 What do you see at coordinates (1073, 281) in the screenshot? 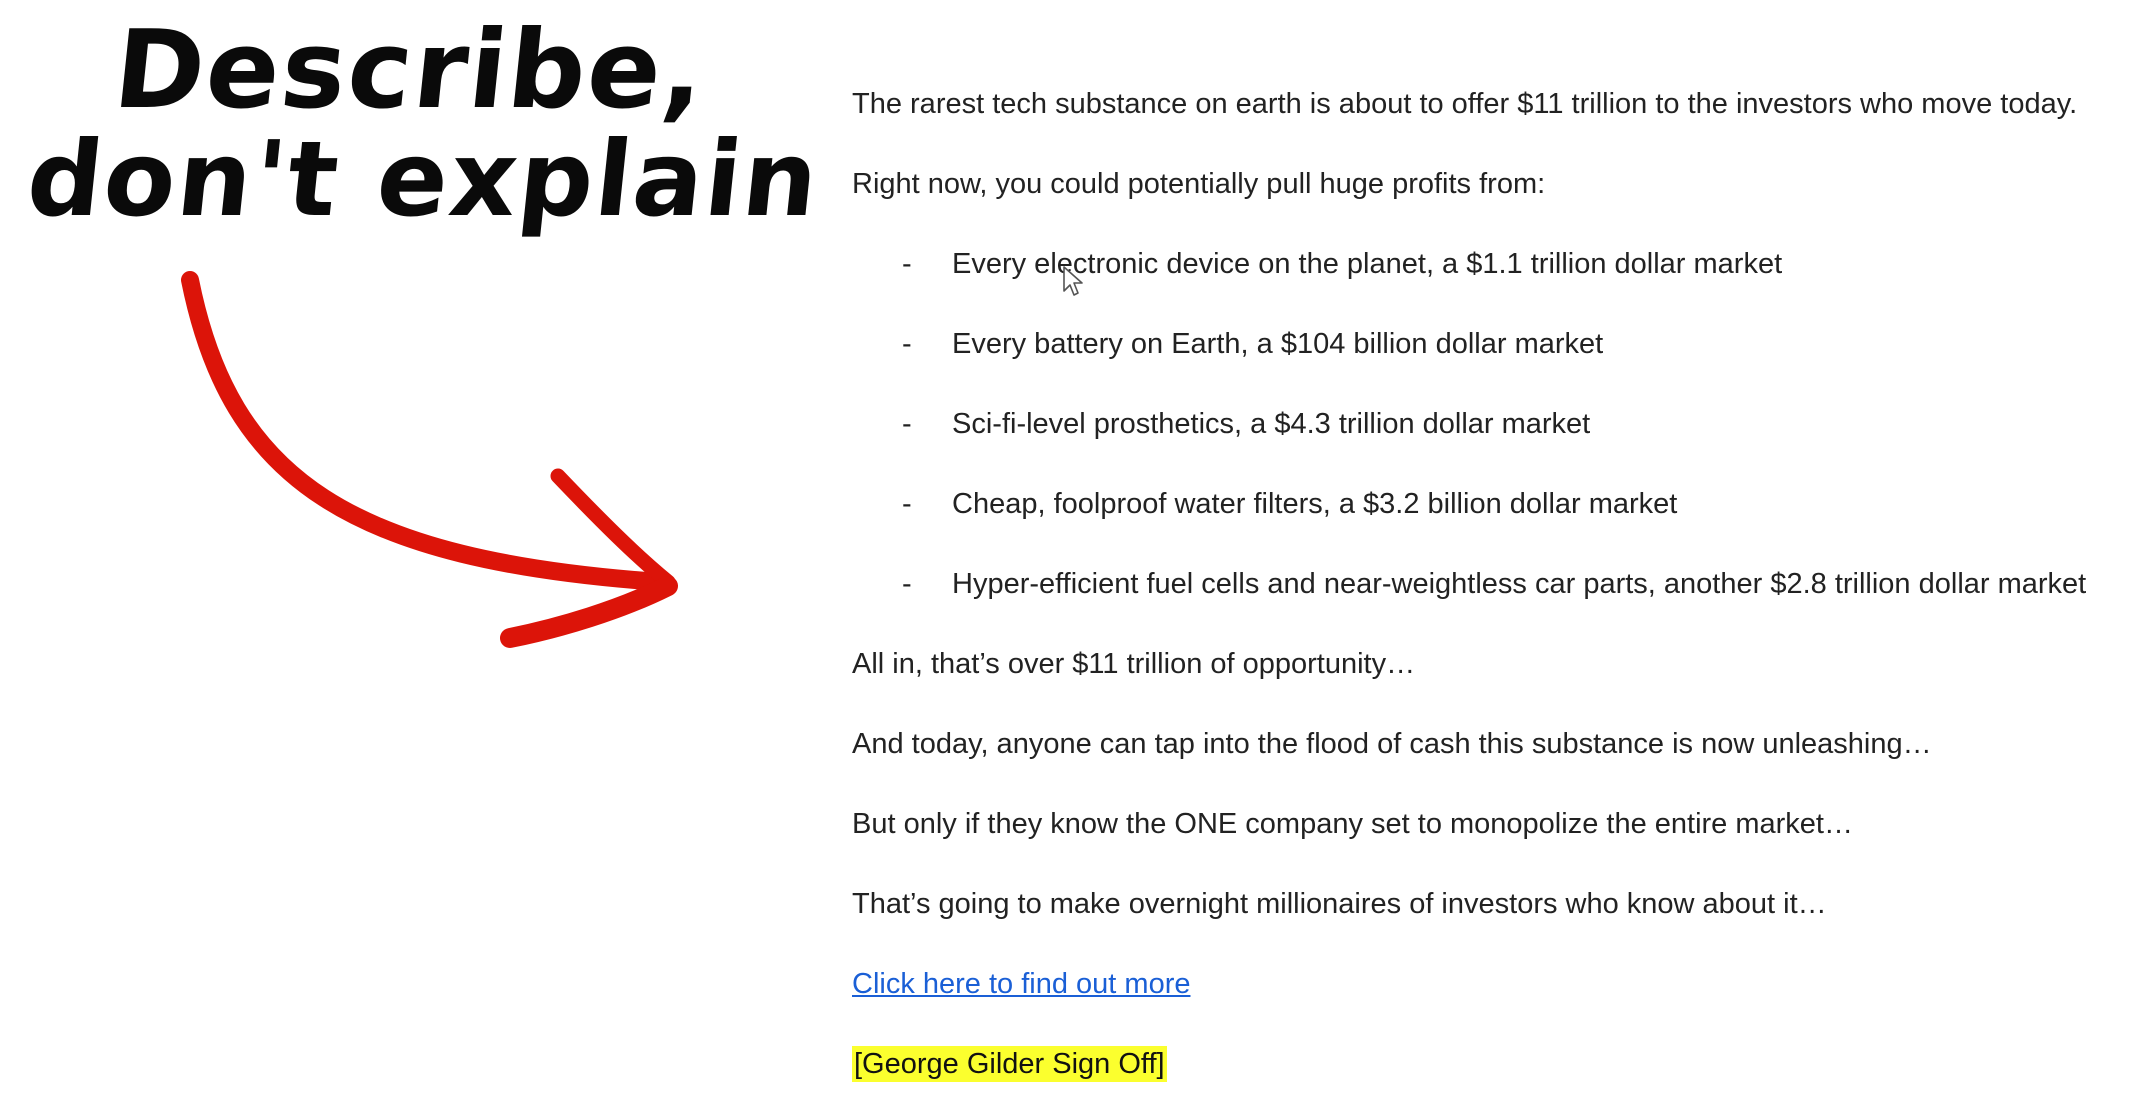
I see `mouse-pointer-icon` at bounding box center [1073, 281].